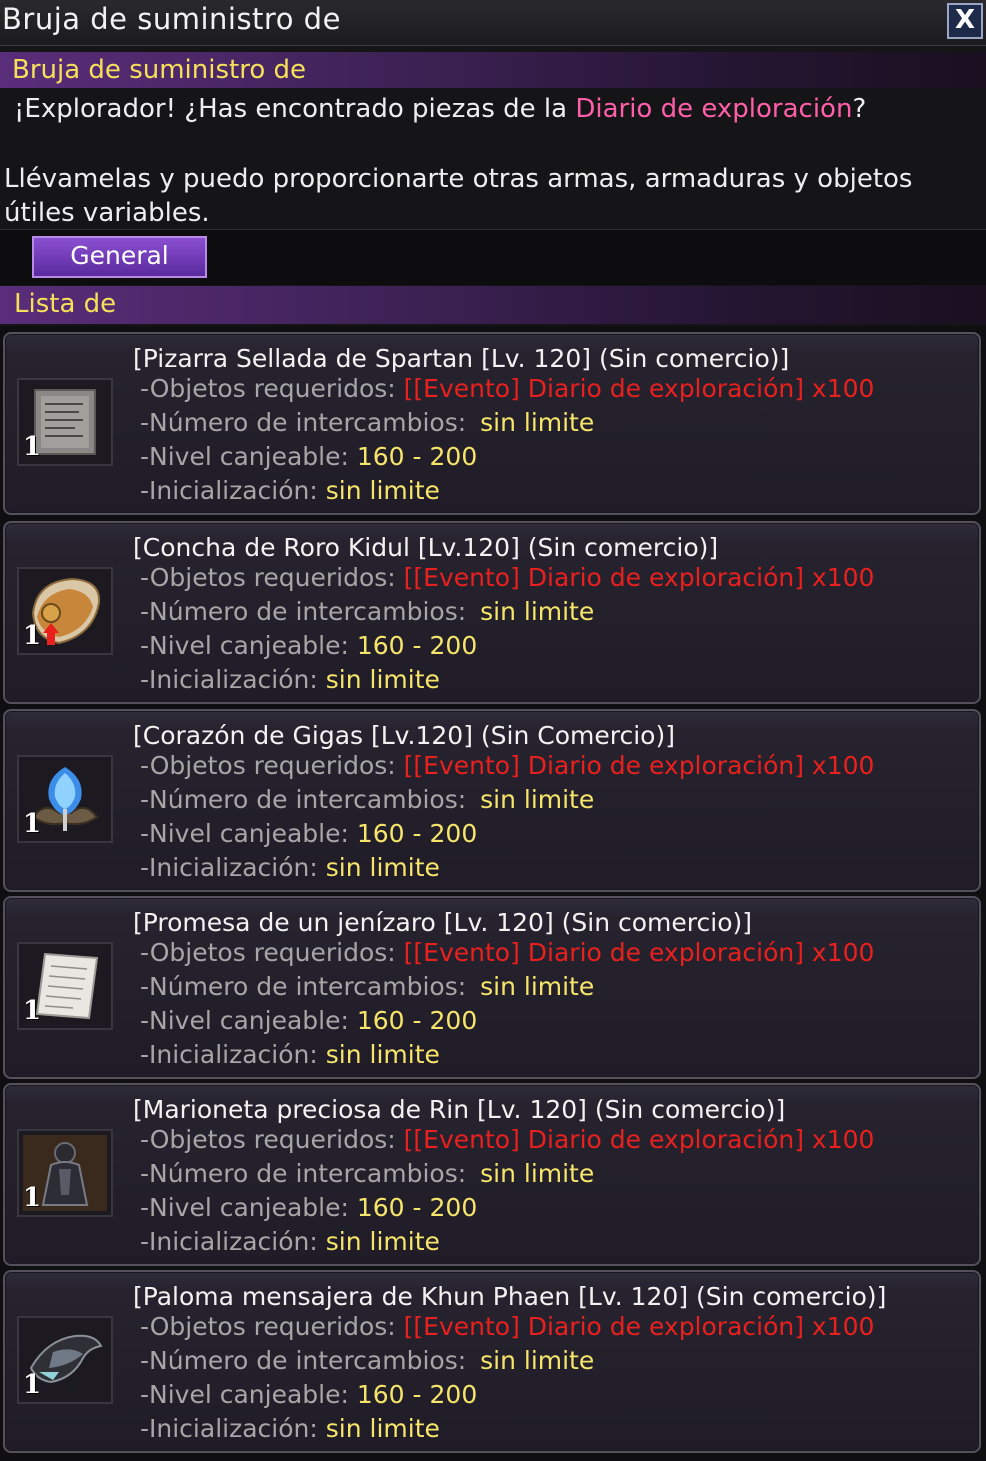 Image resolution: width=986 pixels, height=1461 pixels. What do you see at coordinates (171, 19) in the screenshot?
I see `window-title: Bruja de suministro de` at bounding box center [171, 19].